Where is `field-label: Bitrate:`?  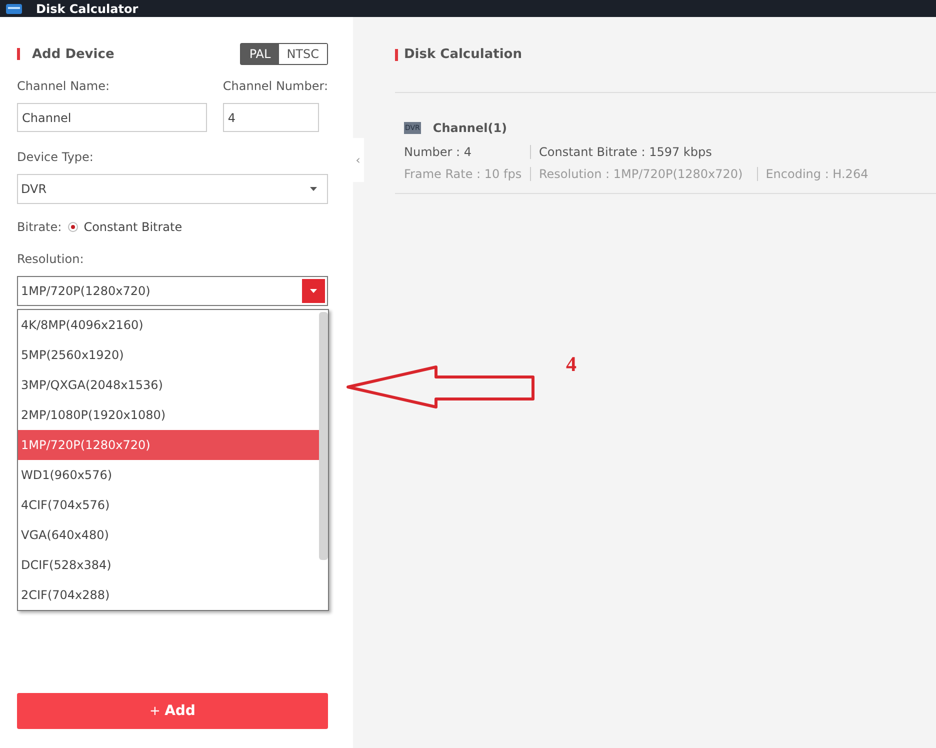 field-label: Bitrate: is located at coordinates (39, 227).